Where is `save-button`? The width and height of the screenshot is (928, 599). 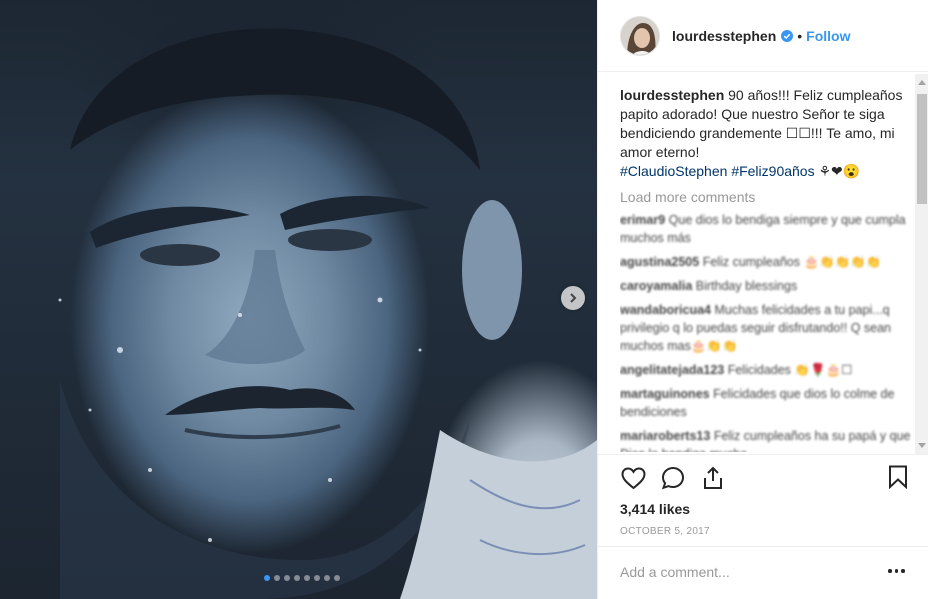
save-button is located at coordinates (899, 478).